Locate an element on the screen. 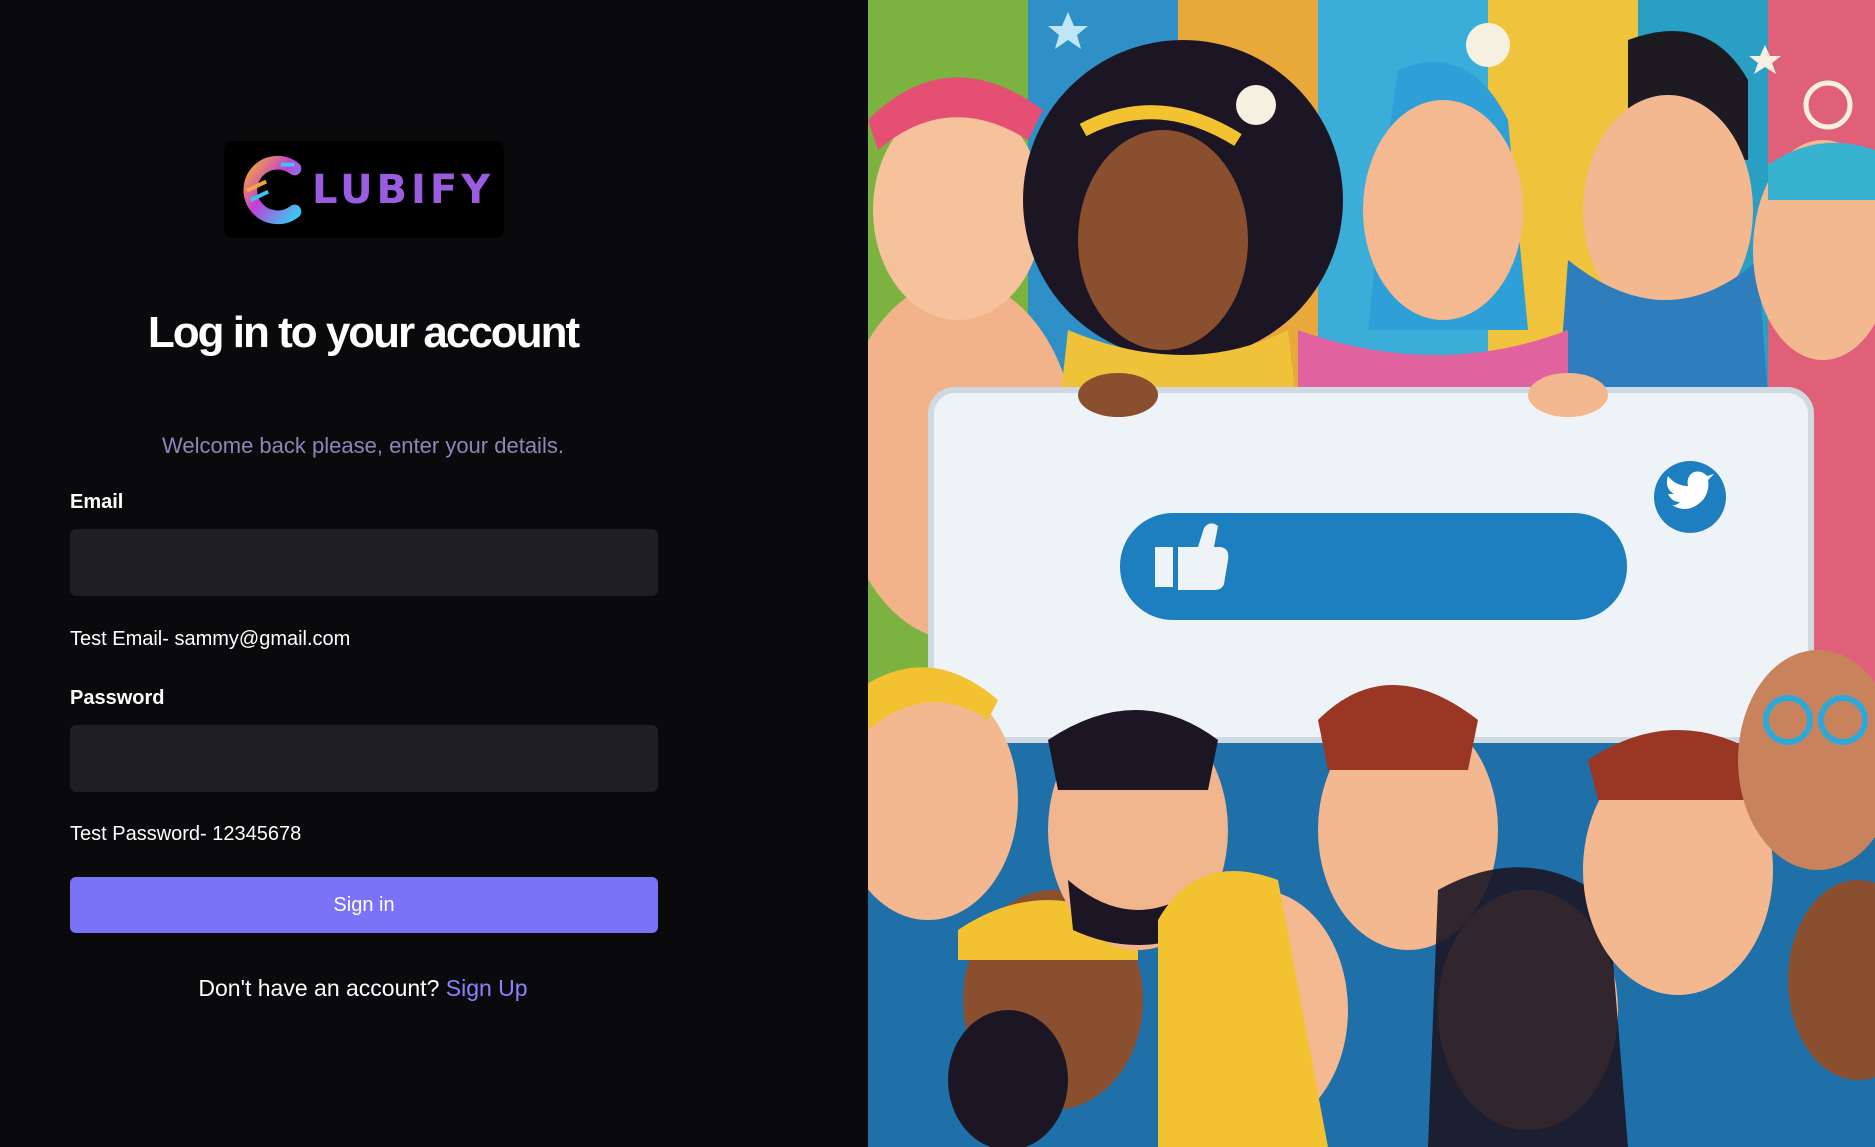 This screenshot has width=1875, height=1147. logo-text: LUBIFY is located at coordinates (403, 189).